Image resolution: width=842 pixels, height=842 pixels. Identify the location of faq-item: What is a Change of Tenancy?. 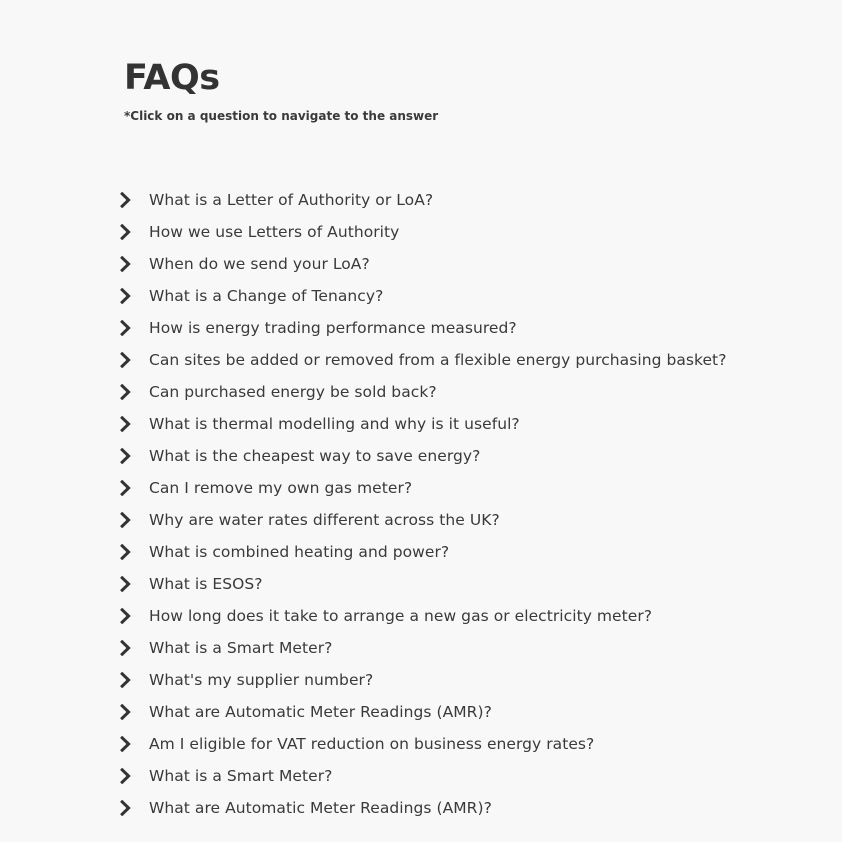
(468, 296).